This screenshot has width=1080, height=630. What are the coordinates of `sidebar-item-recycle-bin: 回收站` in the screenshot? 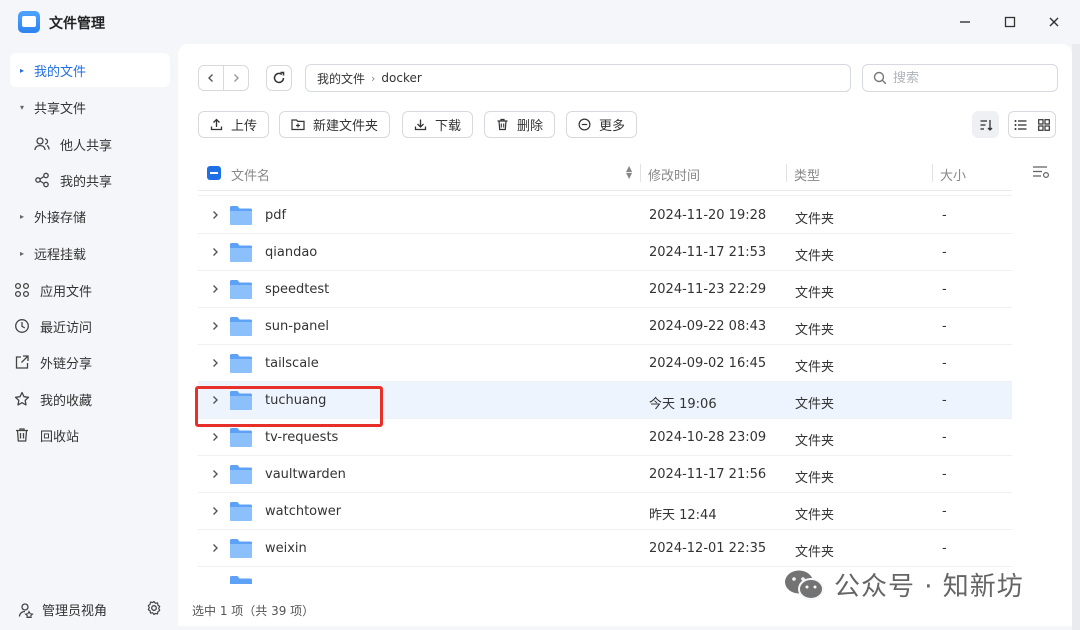 It's located at (90, 435).